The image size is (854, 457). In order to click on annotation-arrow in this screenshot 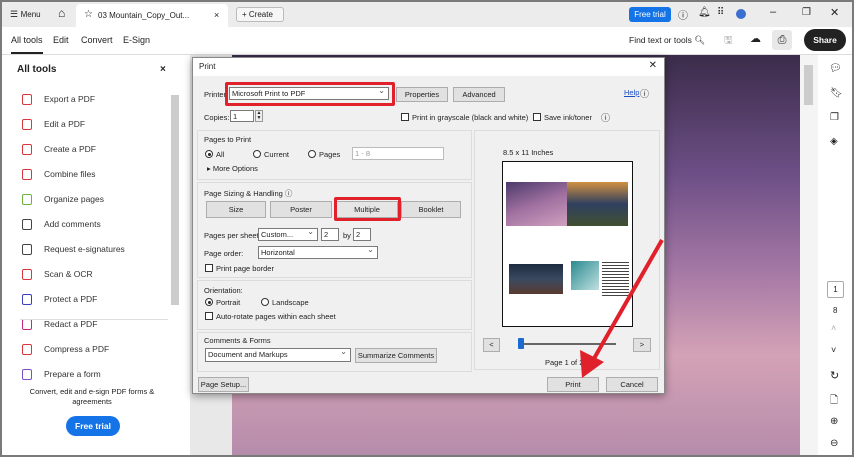, I will do `click(622, 308)`.